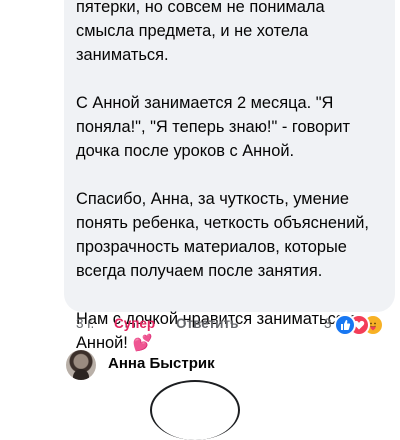 Image resolution: width=400 pixels, height=440 pixels. Describe the element at coordinates (195, 410) in the screenshot. I see `reply-image-outline` at that location.